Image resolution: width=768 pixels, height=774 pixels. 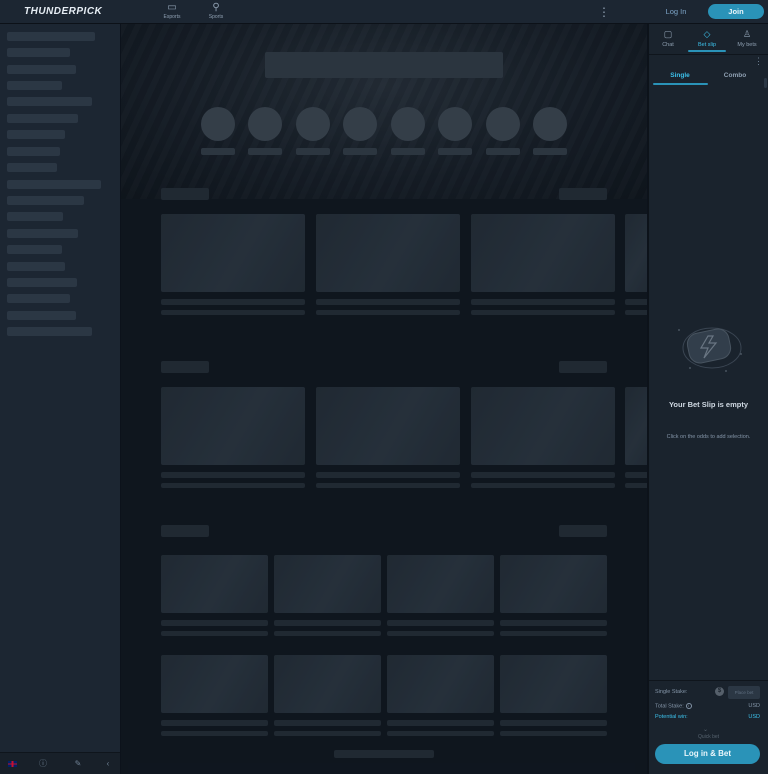 I want to click on subtab-scrollbar, so click(x=765, y=83).